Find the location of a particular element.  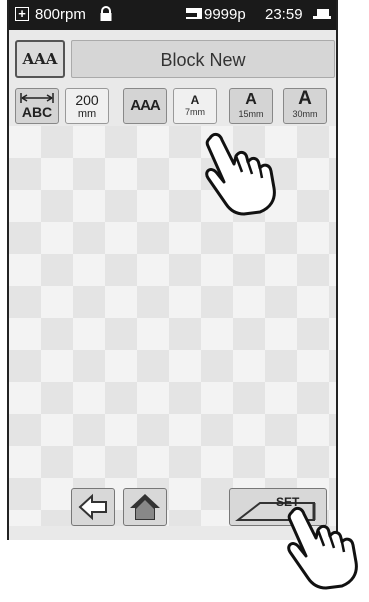

machine-icon is located at coordinates (194, 13).